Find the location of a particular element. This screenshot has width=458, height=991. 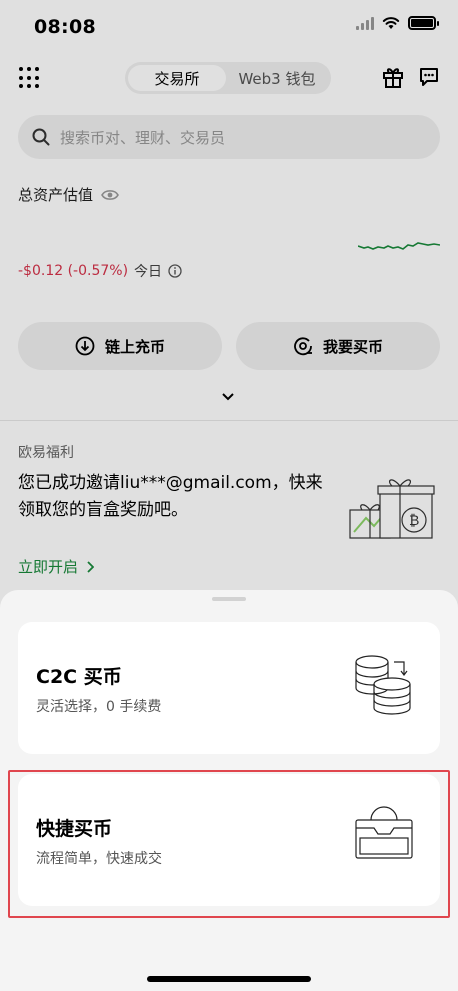

c2c-buy-subtitle: 灵活选择，0 手续费 is located at coordinates (99, 707).